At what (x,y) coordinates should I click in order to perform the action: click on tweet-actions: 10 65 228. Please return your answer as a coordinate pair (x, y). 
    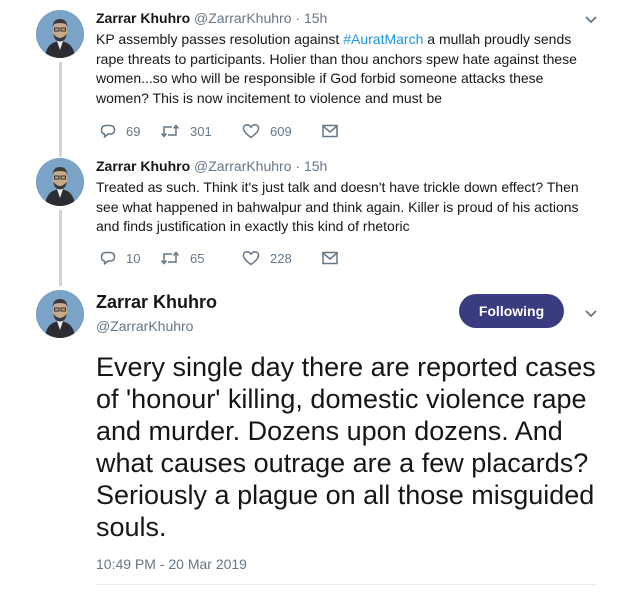
    Looking at the image, I should click on (224, 258).